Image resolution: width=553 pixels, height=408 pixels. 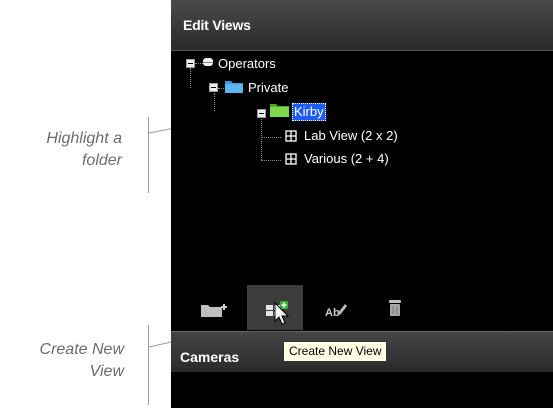 What do you see at coordinates (279, 110) in the screenshot?
I see `folder-green-icon` at bounding box center [279, 110].